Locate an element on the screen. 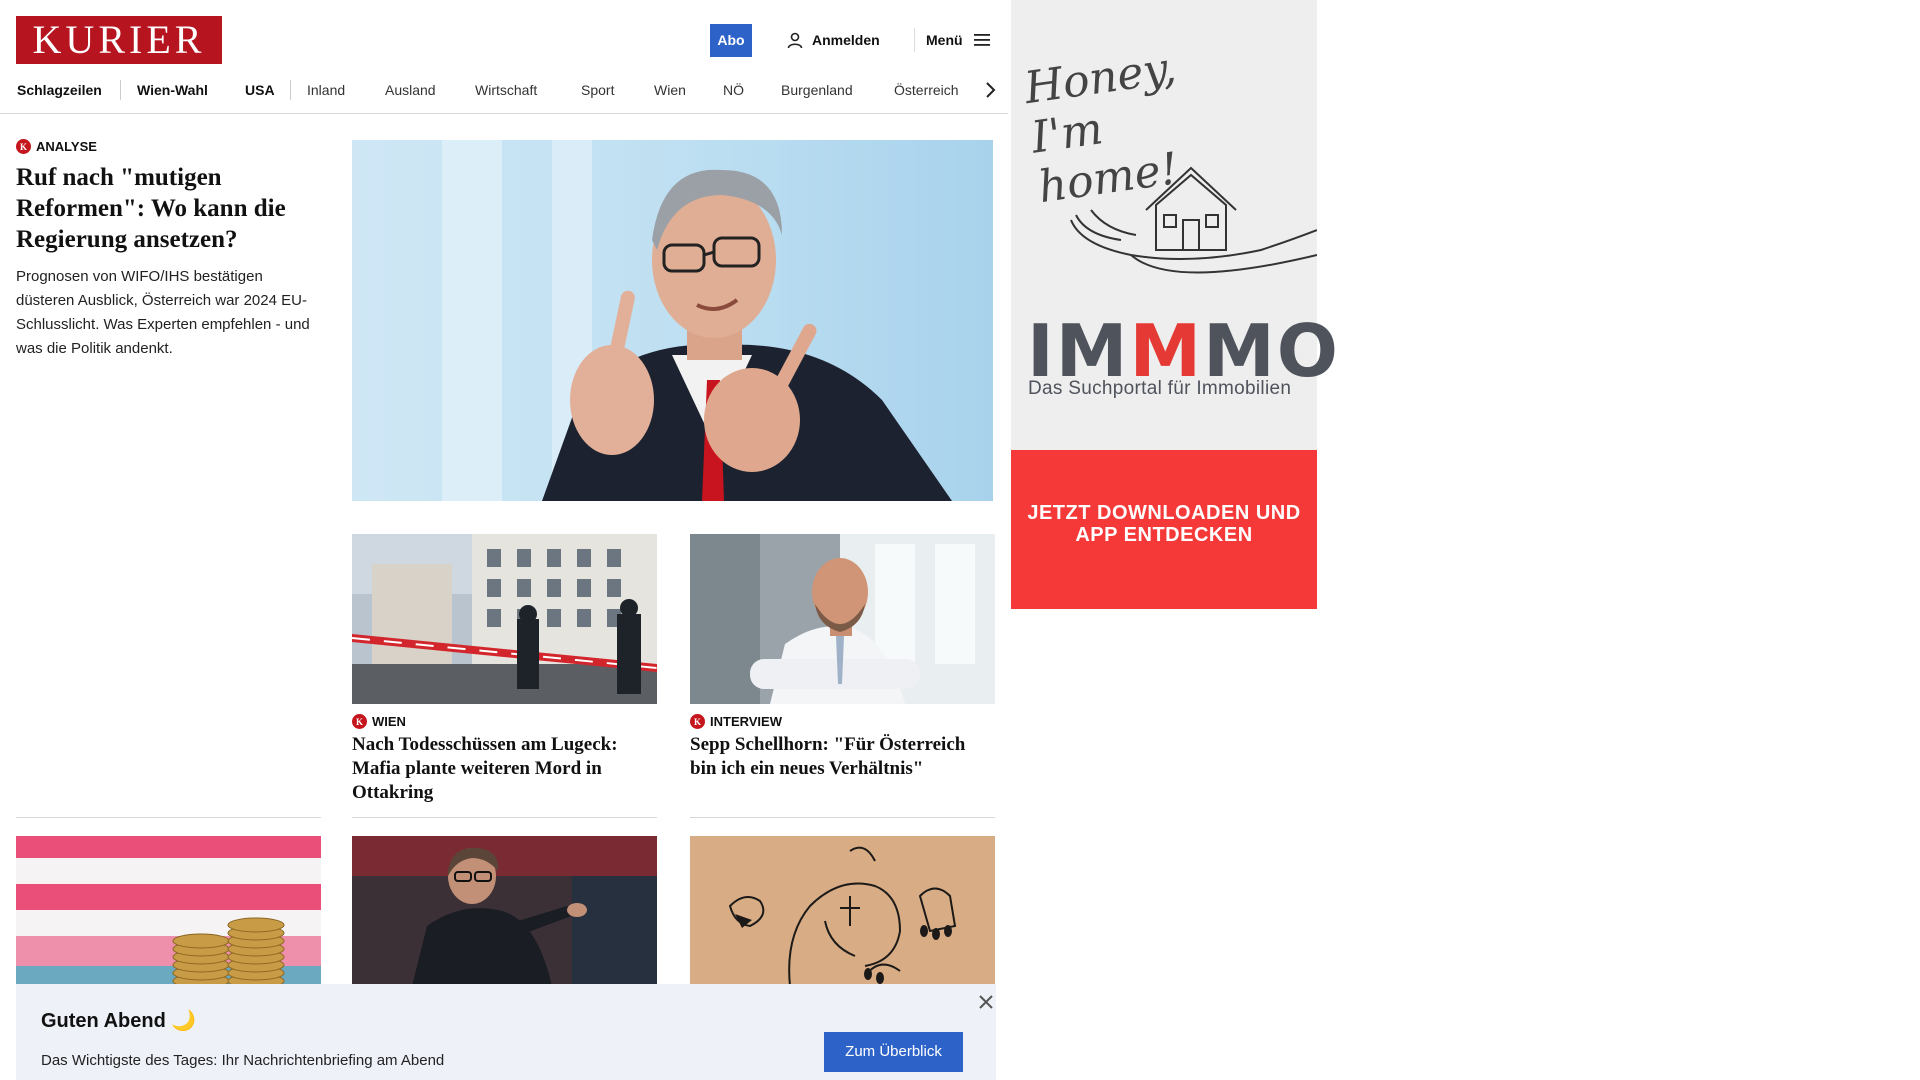 The width and height of the screenshot is (1920, 1080). login-button: Anmelden is located at coordinates (833, 40).